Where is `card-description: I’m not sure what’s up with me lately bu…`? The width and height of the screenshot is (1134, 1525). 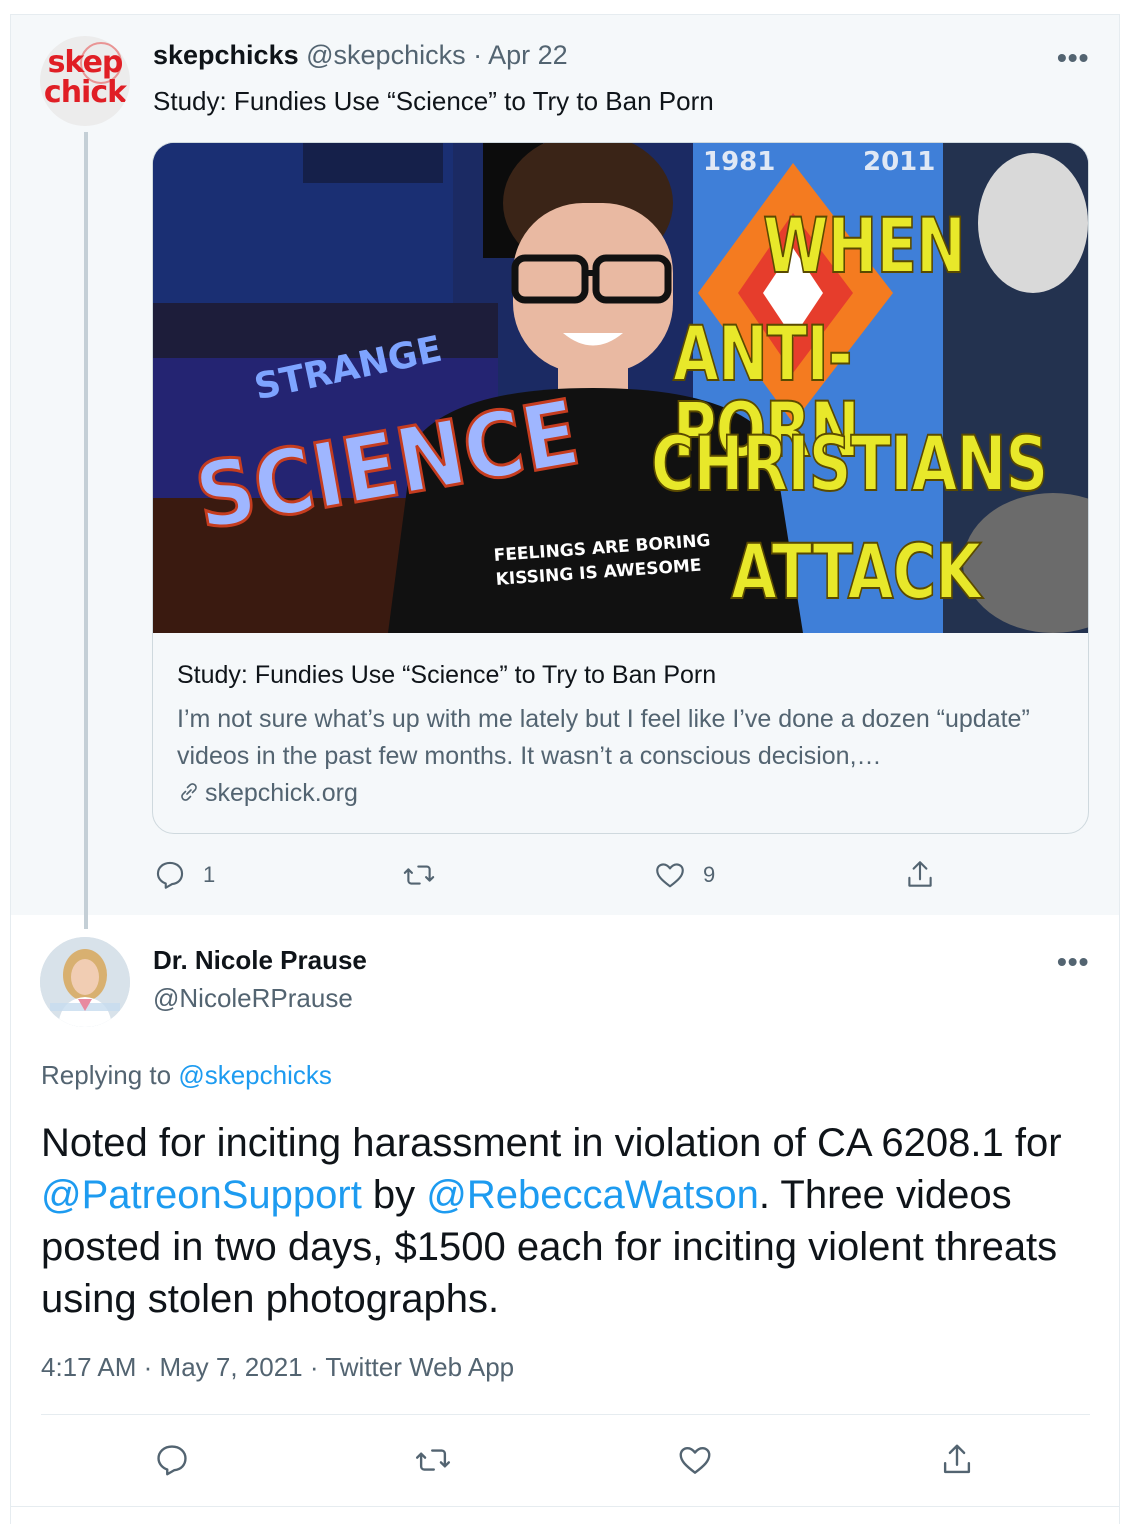
card-description: I’m not sure what’s up with me lately bu… is located at coordinates (603, 737).